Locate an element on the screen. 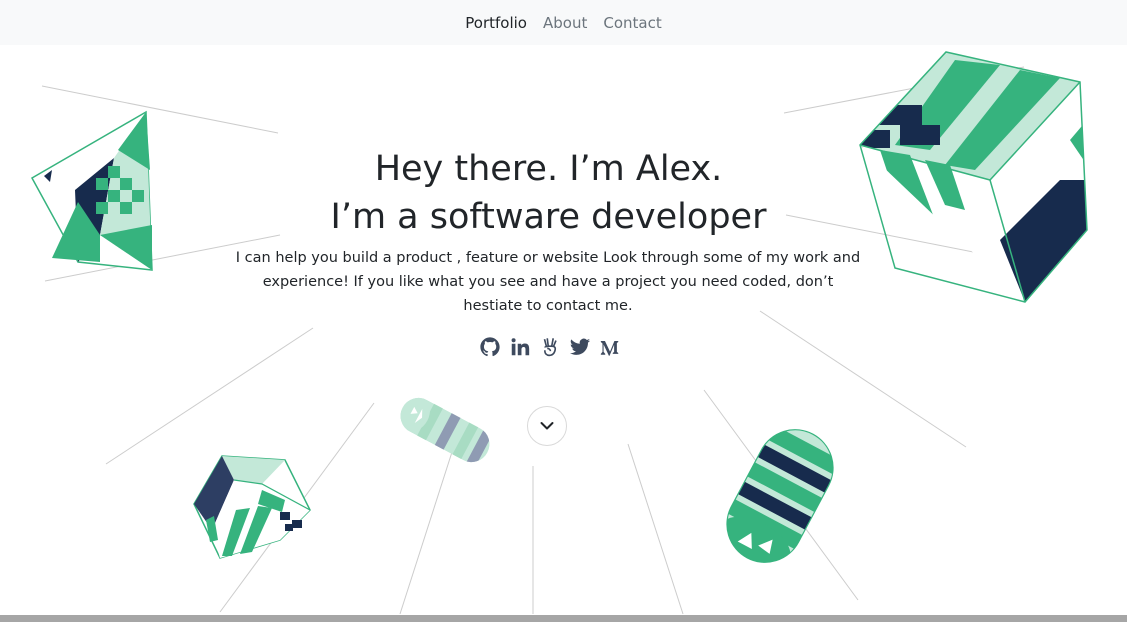 This screenshot has height=622, width=1127. chevron-down-icon is located at coordinates (547, 426).